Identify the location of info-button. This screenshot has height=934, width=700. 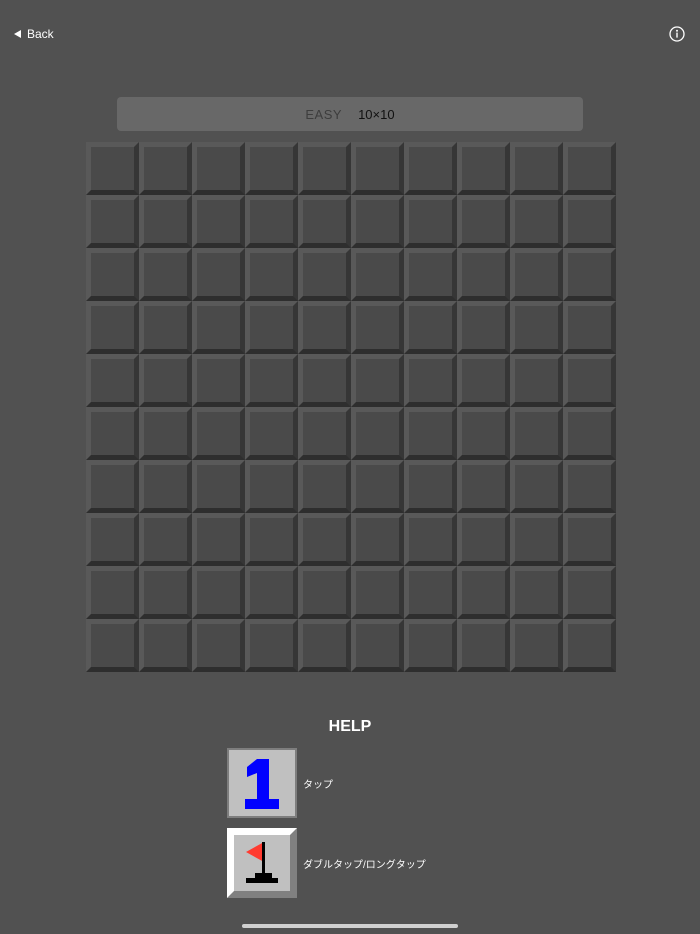
(677, 34).